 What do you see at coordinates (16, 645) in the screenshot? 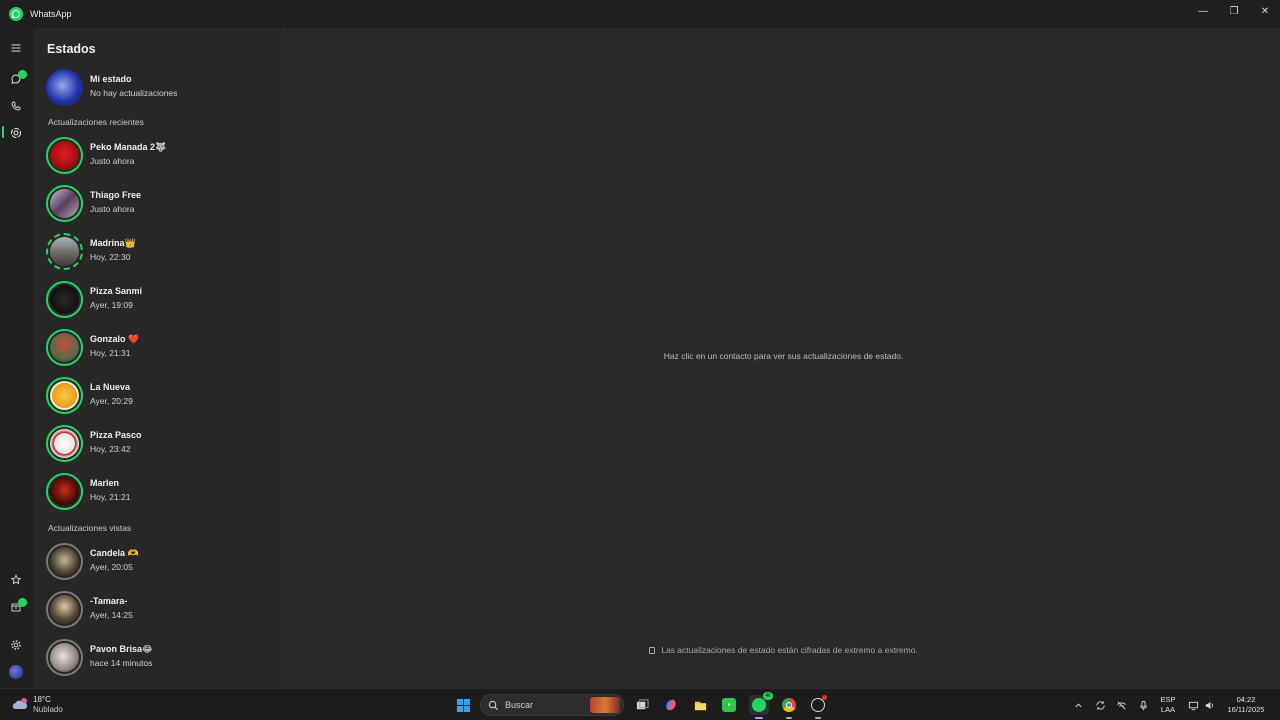
I see `settings-icon` at bounding box center [16, 645].